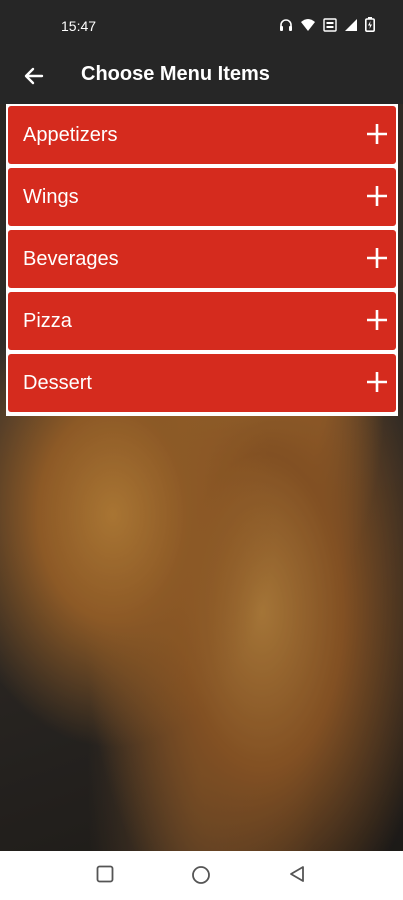  I want to click on menu-item-pizza: Pizza, so click(202, 321).